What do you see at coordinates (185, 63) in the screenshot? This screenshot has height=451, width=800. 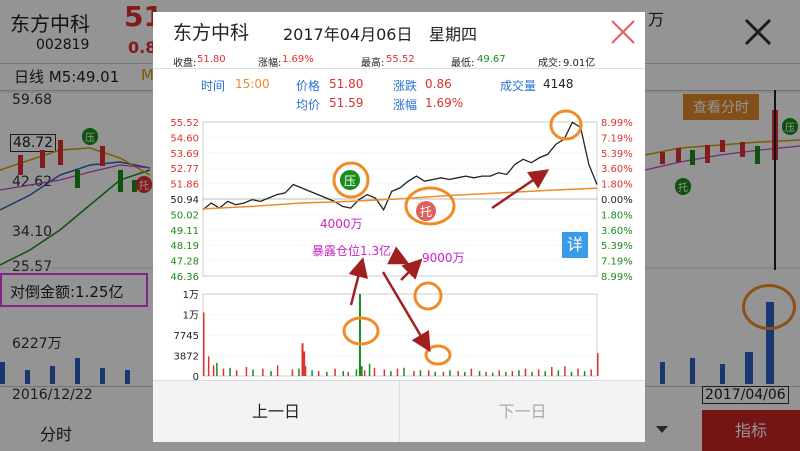 I see `close-label: 收盘:` at bounding box center [185, 63].